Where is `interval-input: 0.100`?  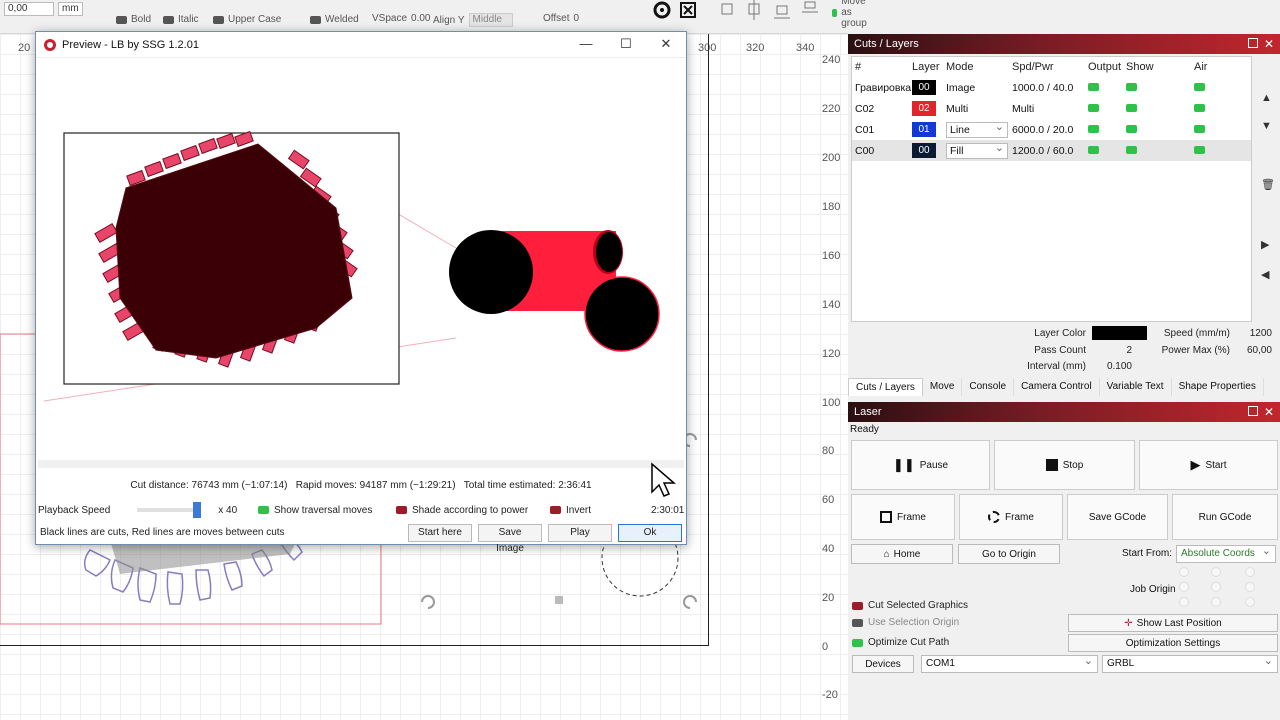
interval-input: 0.100 is located at coordinates (1112, 366).